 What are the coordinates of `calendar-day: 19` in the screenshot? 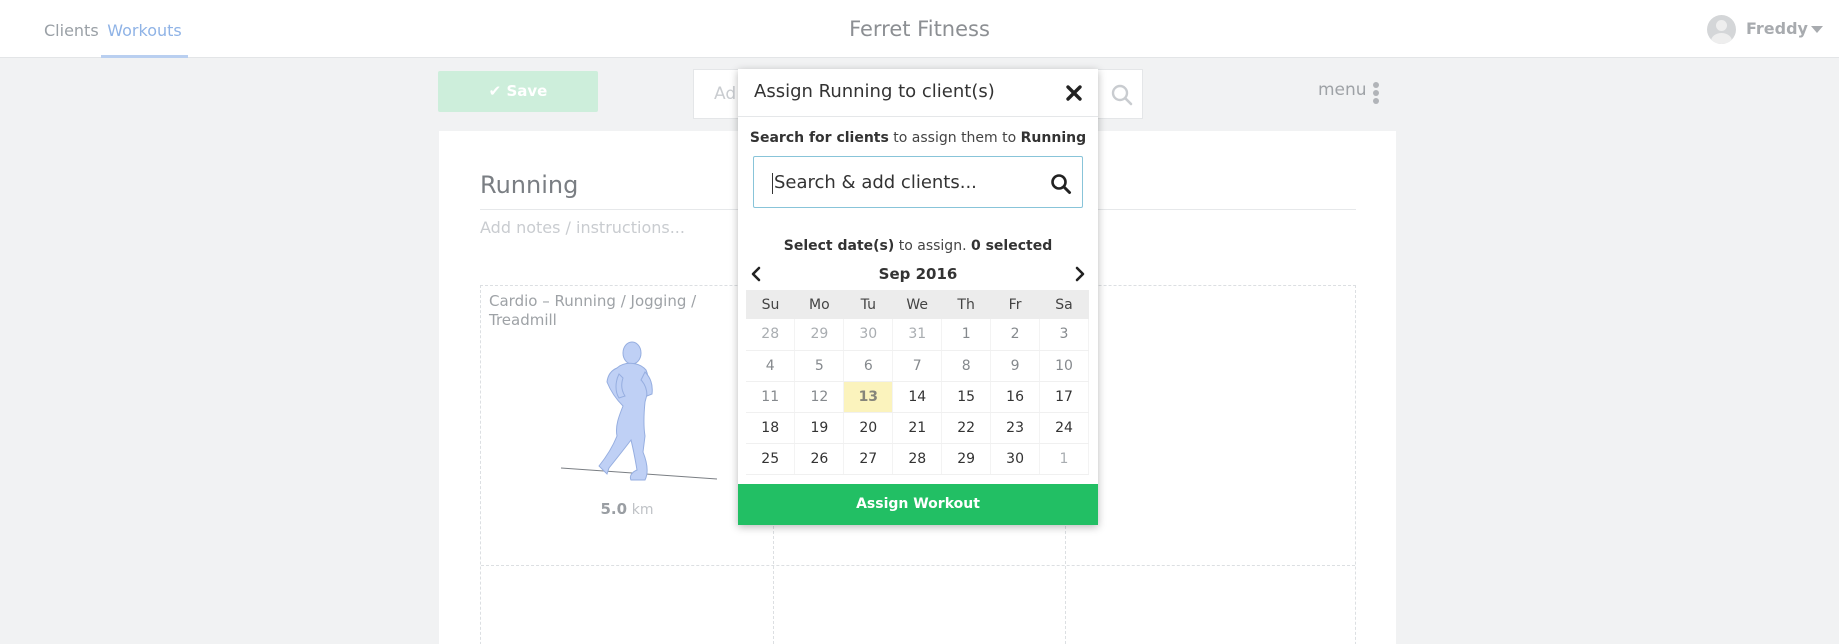 It's located at (819, 428).